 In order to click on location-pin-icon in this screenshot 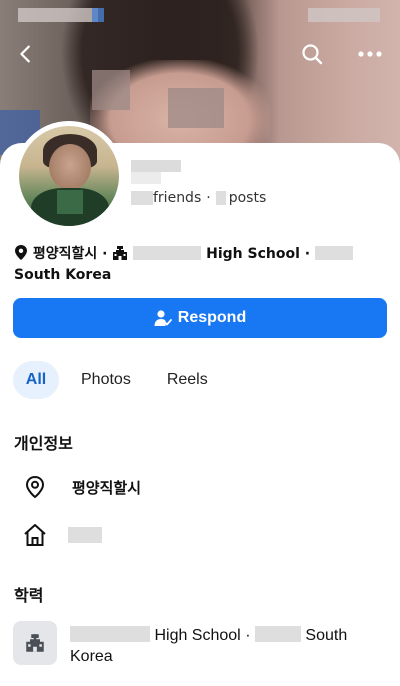, I will do `click(21, 255)`.